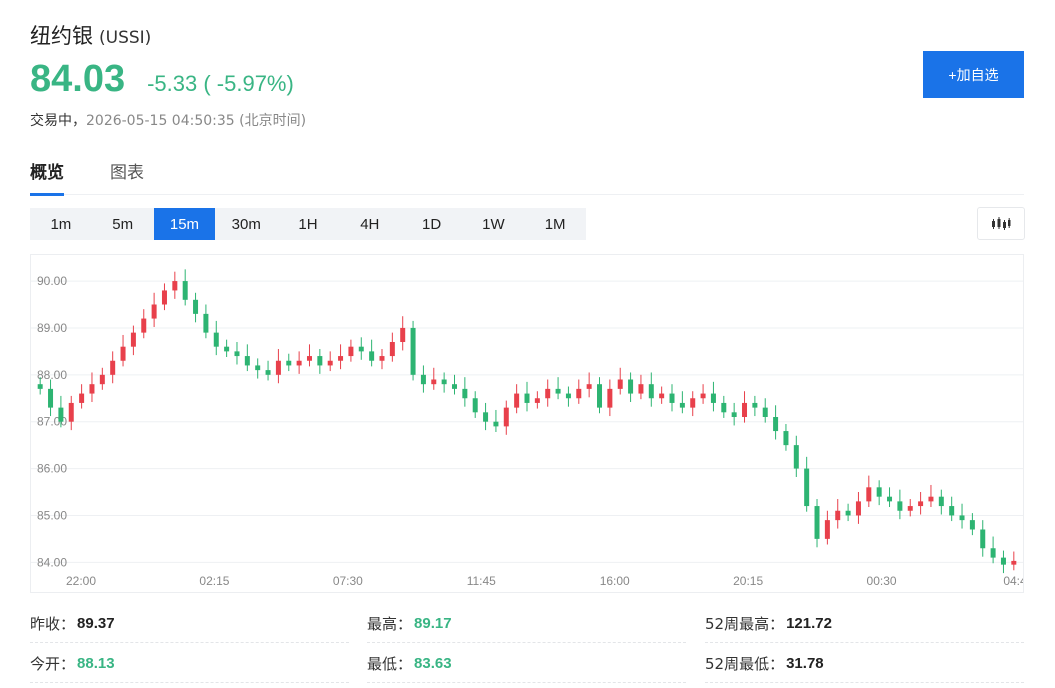  I want to click on stat-value: 121.72, so click(809, 623).